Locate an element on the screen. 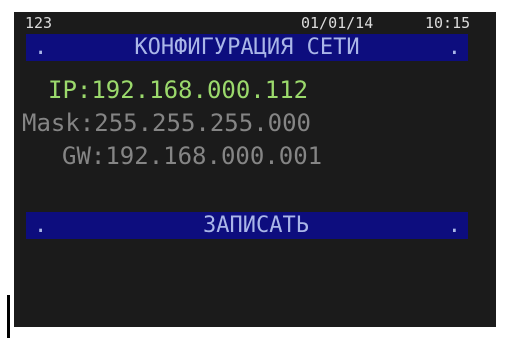 This screenshot has width=509, height=338. ip-field: IP:192.168.000.112 is located at coordinates (255, 90).